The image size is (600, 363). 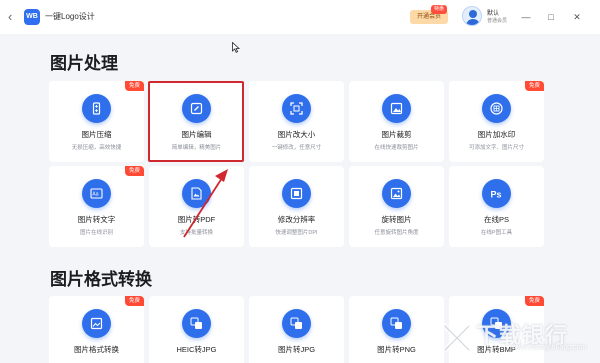 What do you see at coordinates (396, 219) in the screenshot?
I see `tool-name: 旋转图片` at bounding box center [396, 219].